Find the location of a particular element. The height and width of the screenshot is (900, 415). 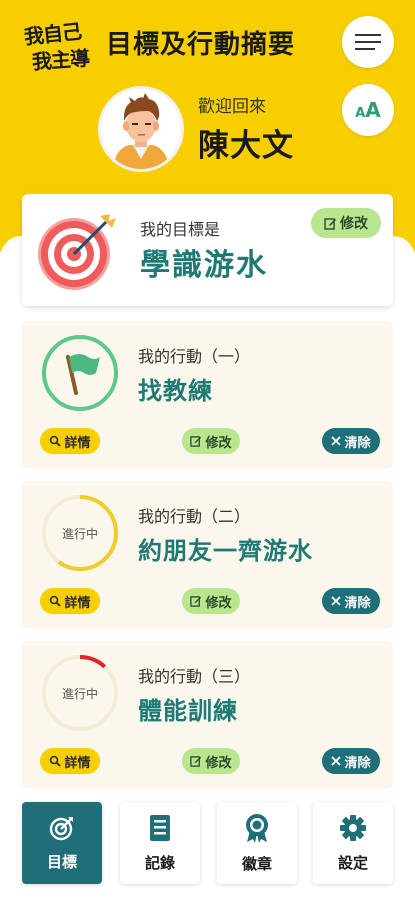

action-1-clear-button: 清除 is located at coordinates (351, 441).